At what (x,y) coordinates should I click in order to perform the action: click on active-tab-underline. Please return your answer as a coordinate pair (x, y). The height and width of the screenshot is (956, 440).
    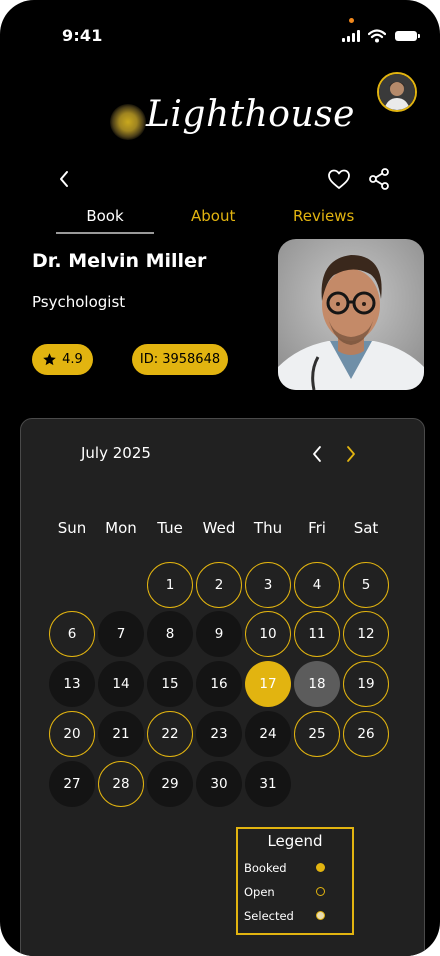
    Looking at the image, I should click on (105, 233).